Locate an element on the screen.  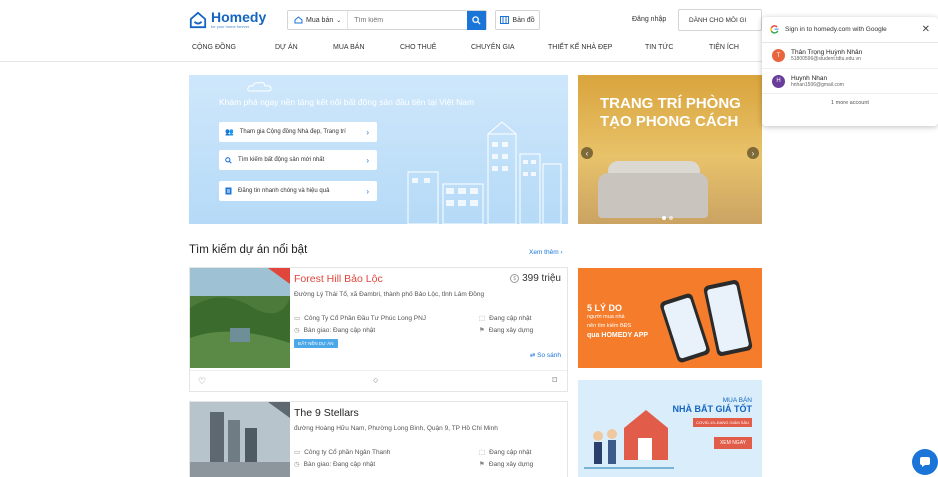
popup-header: Sign in to homedy.com with Google ✕ is located at coordinates (850, 30).